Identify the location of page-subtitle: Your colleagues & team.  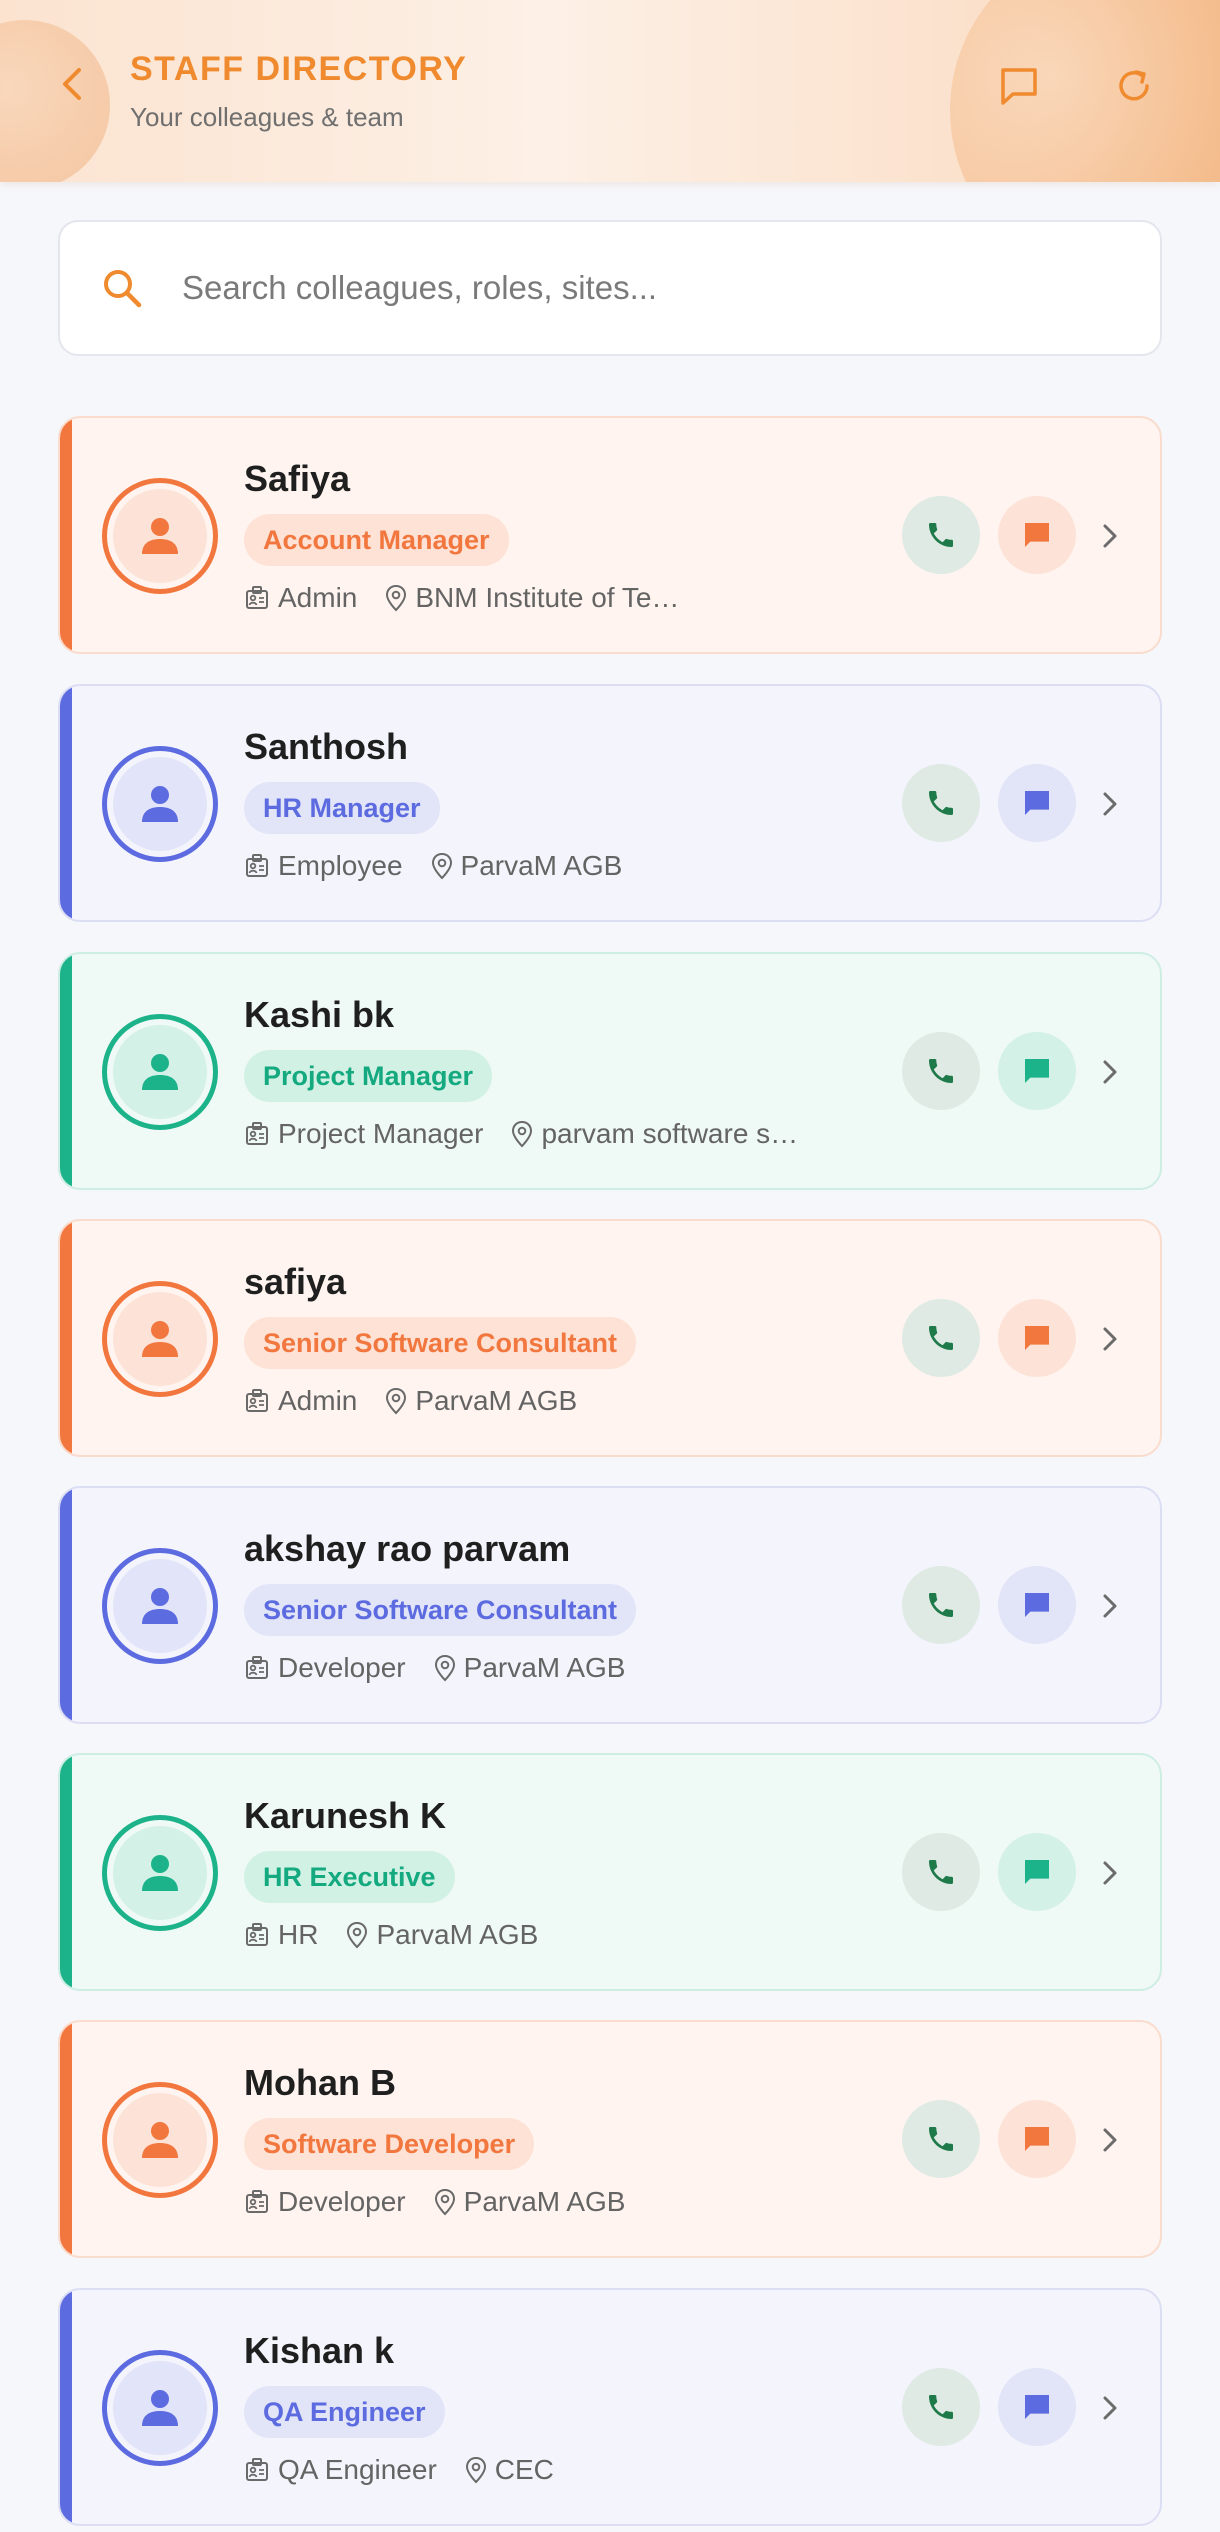
(267, 117).